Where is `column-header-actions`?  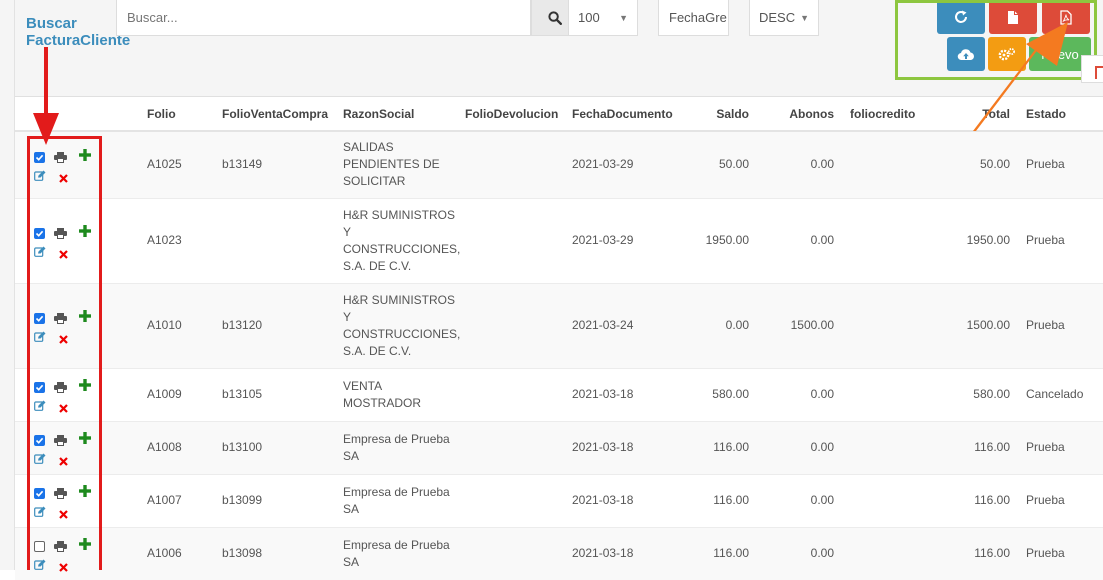 column-header-actions is located at coordinates (77, 114).